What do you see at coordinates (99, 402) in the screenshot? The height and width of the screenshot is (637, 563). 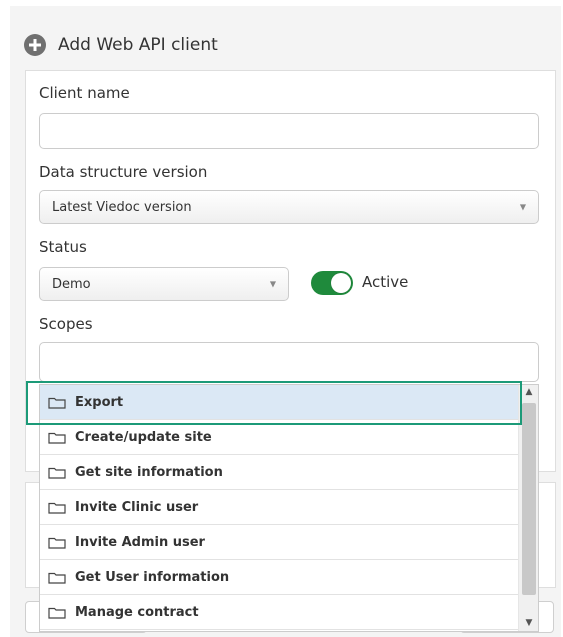 I see `scope-option-label: Export` at bounding box center [99, 402].